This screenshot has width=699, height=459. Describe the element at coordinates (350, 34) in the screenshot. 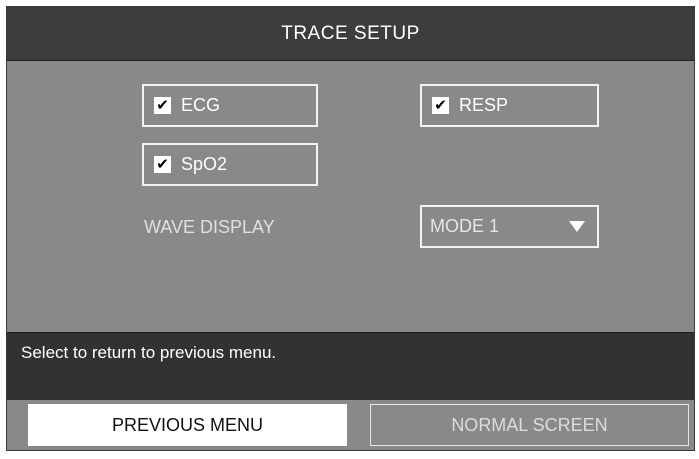

I see `dialog-title: TRACE SETUP` at that location.